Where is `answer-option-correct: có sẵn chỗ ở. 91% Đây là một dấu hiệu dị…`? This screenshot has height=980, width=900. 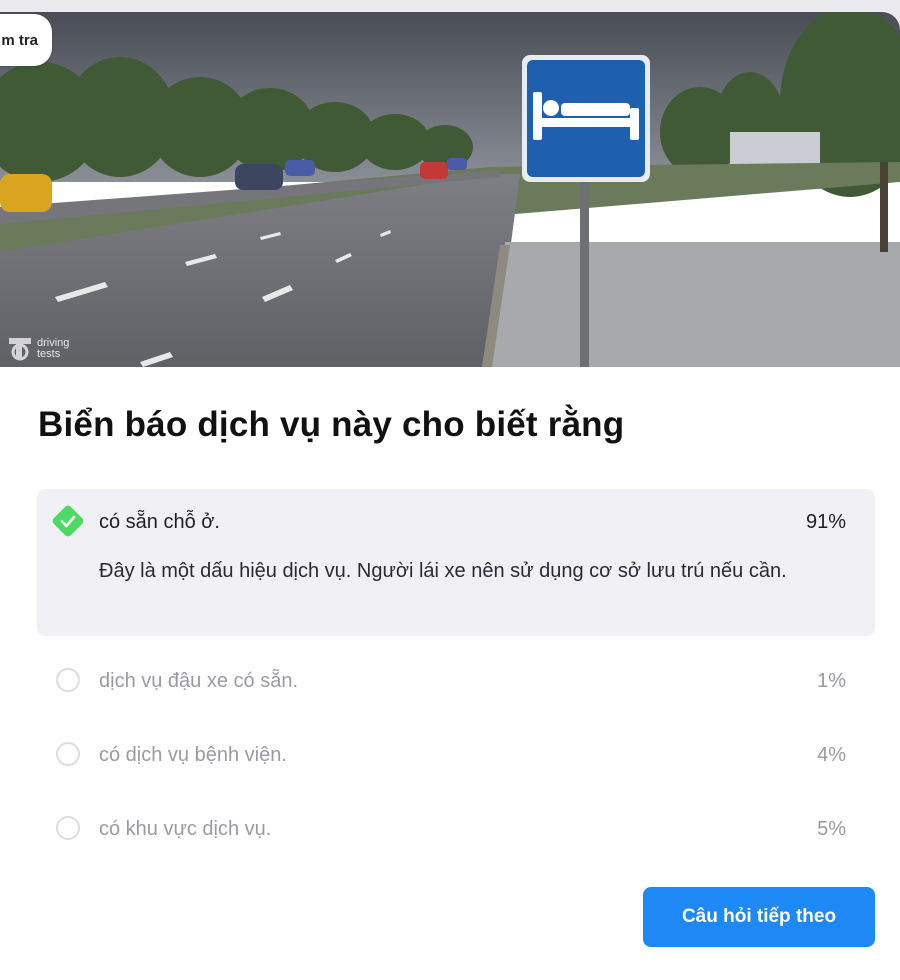 answer-option-correct: có sẵn chỗ ở. 91% Đây là một dấu hiệu dị… is located at coordinates (456, 562).